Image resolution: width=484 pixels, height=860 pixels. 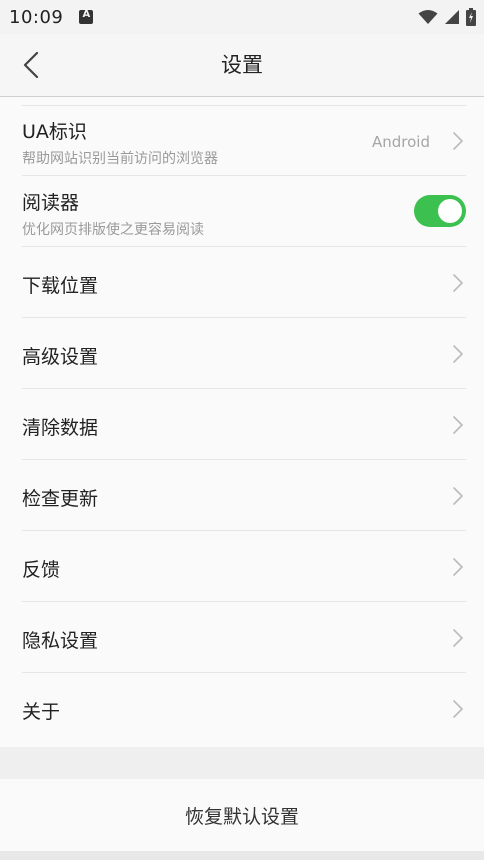 What do you see at coordinates (51, 203) in the screenshot?
I see `reader-title: 阅读器` at bounding box center [51, 203].